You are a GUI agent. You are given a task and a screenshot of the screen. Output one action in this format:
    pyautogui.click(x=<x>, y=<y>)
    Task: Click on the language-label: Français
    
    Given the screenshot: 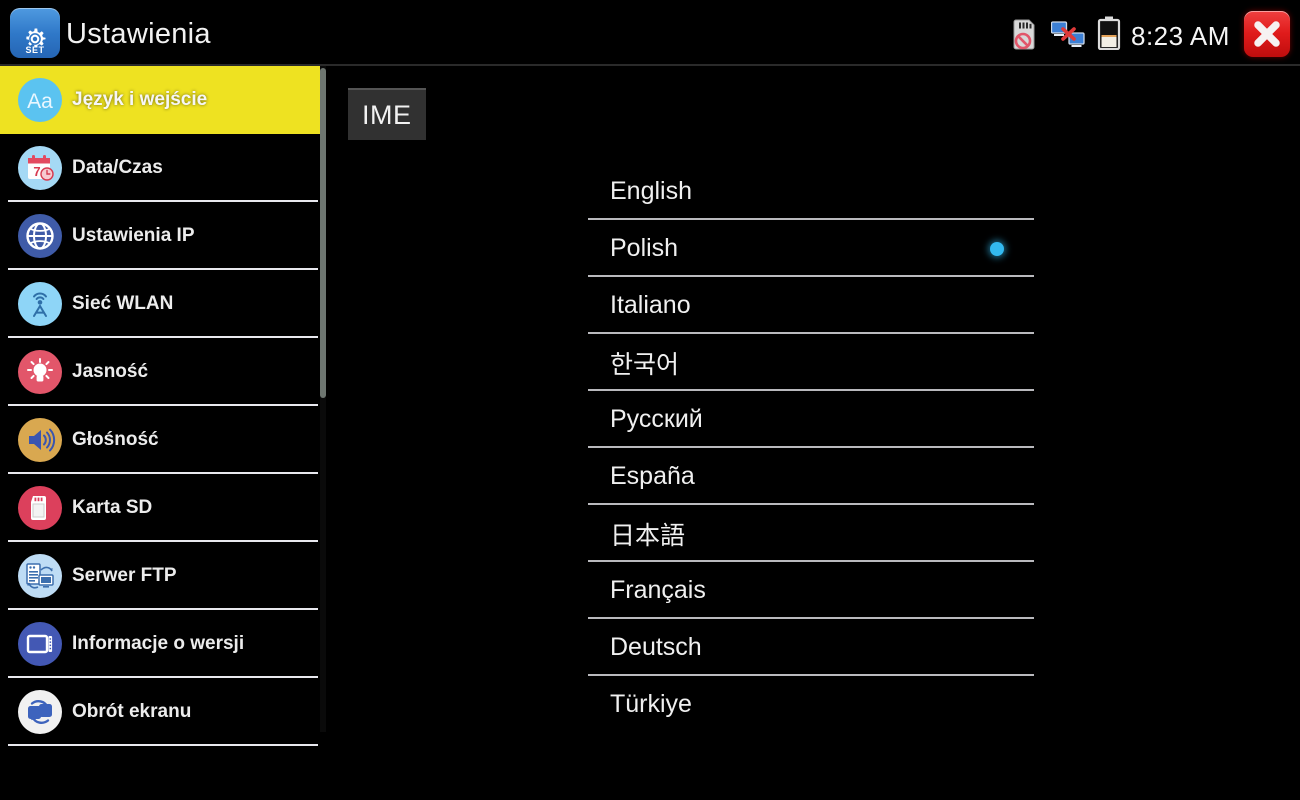 What is the action you would take?
    pyautogui.click(x=658, y=590)
    